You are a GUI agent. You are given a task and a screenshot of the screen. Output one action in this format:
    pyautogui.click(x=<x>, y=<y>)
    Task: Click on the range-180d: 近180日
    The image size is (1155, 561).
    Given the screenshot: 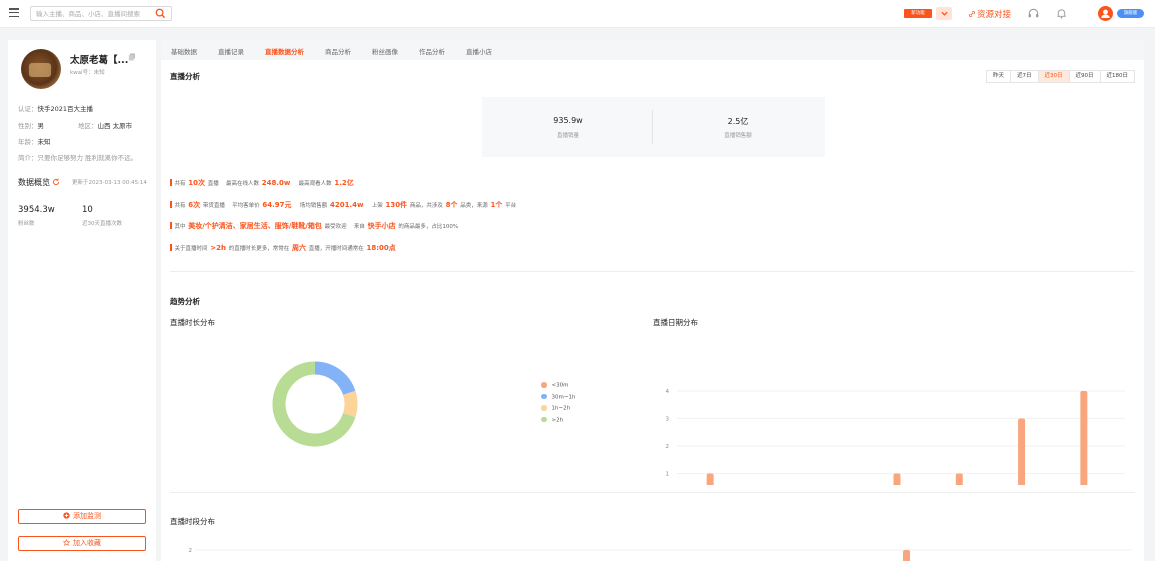 What is the action you would take?
    pyautogui.click(x=1117, y=76)
    